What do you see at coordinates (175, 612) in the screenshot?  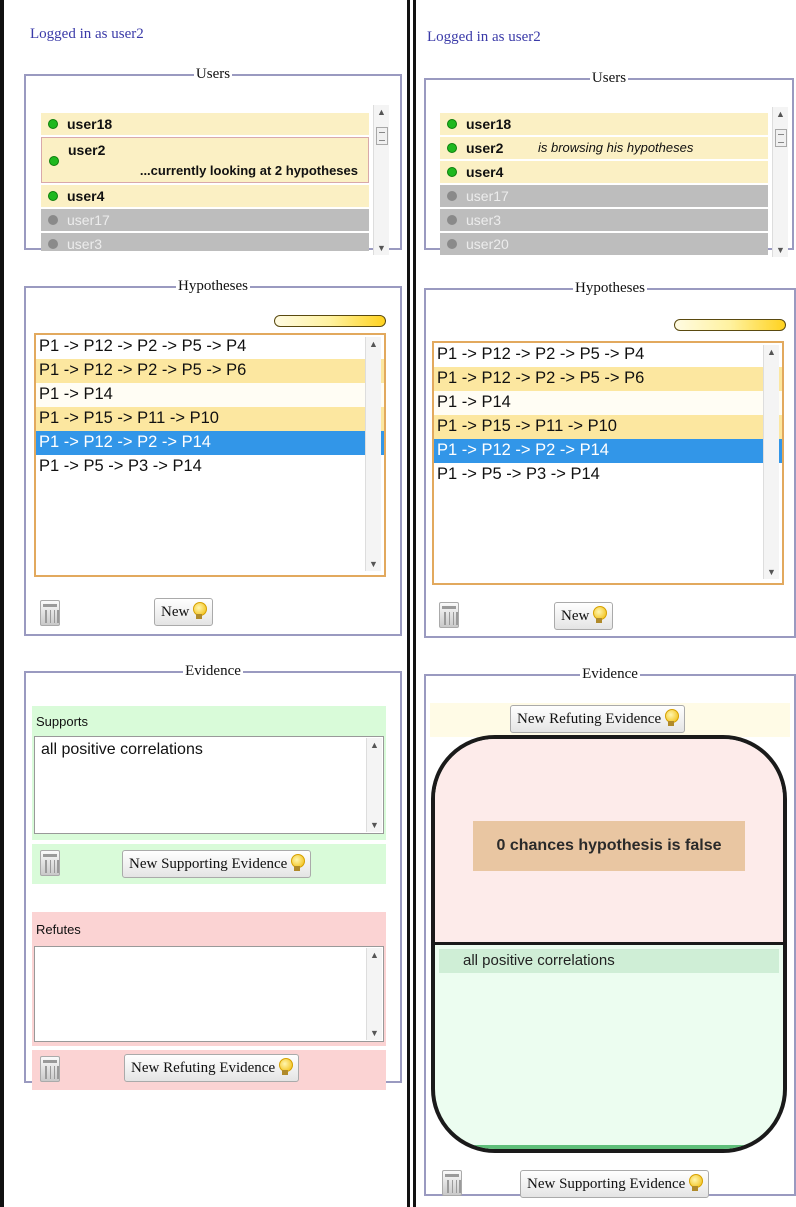 I see `button-label: New` at bounding box center [175, 612].